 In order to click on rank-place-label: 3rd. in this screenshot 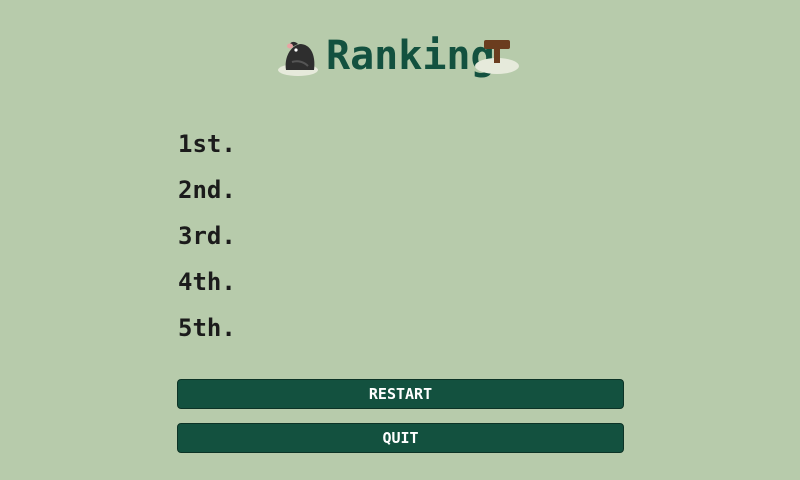, I will do `click(207, 236)`.